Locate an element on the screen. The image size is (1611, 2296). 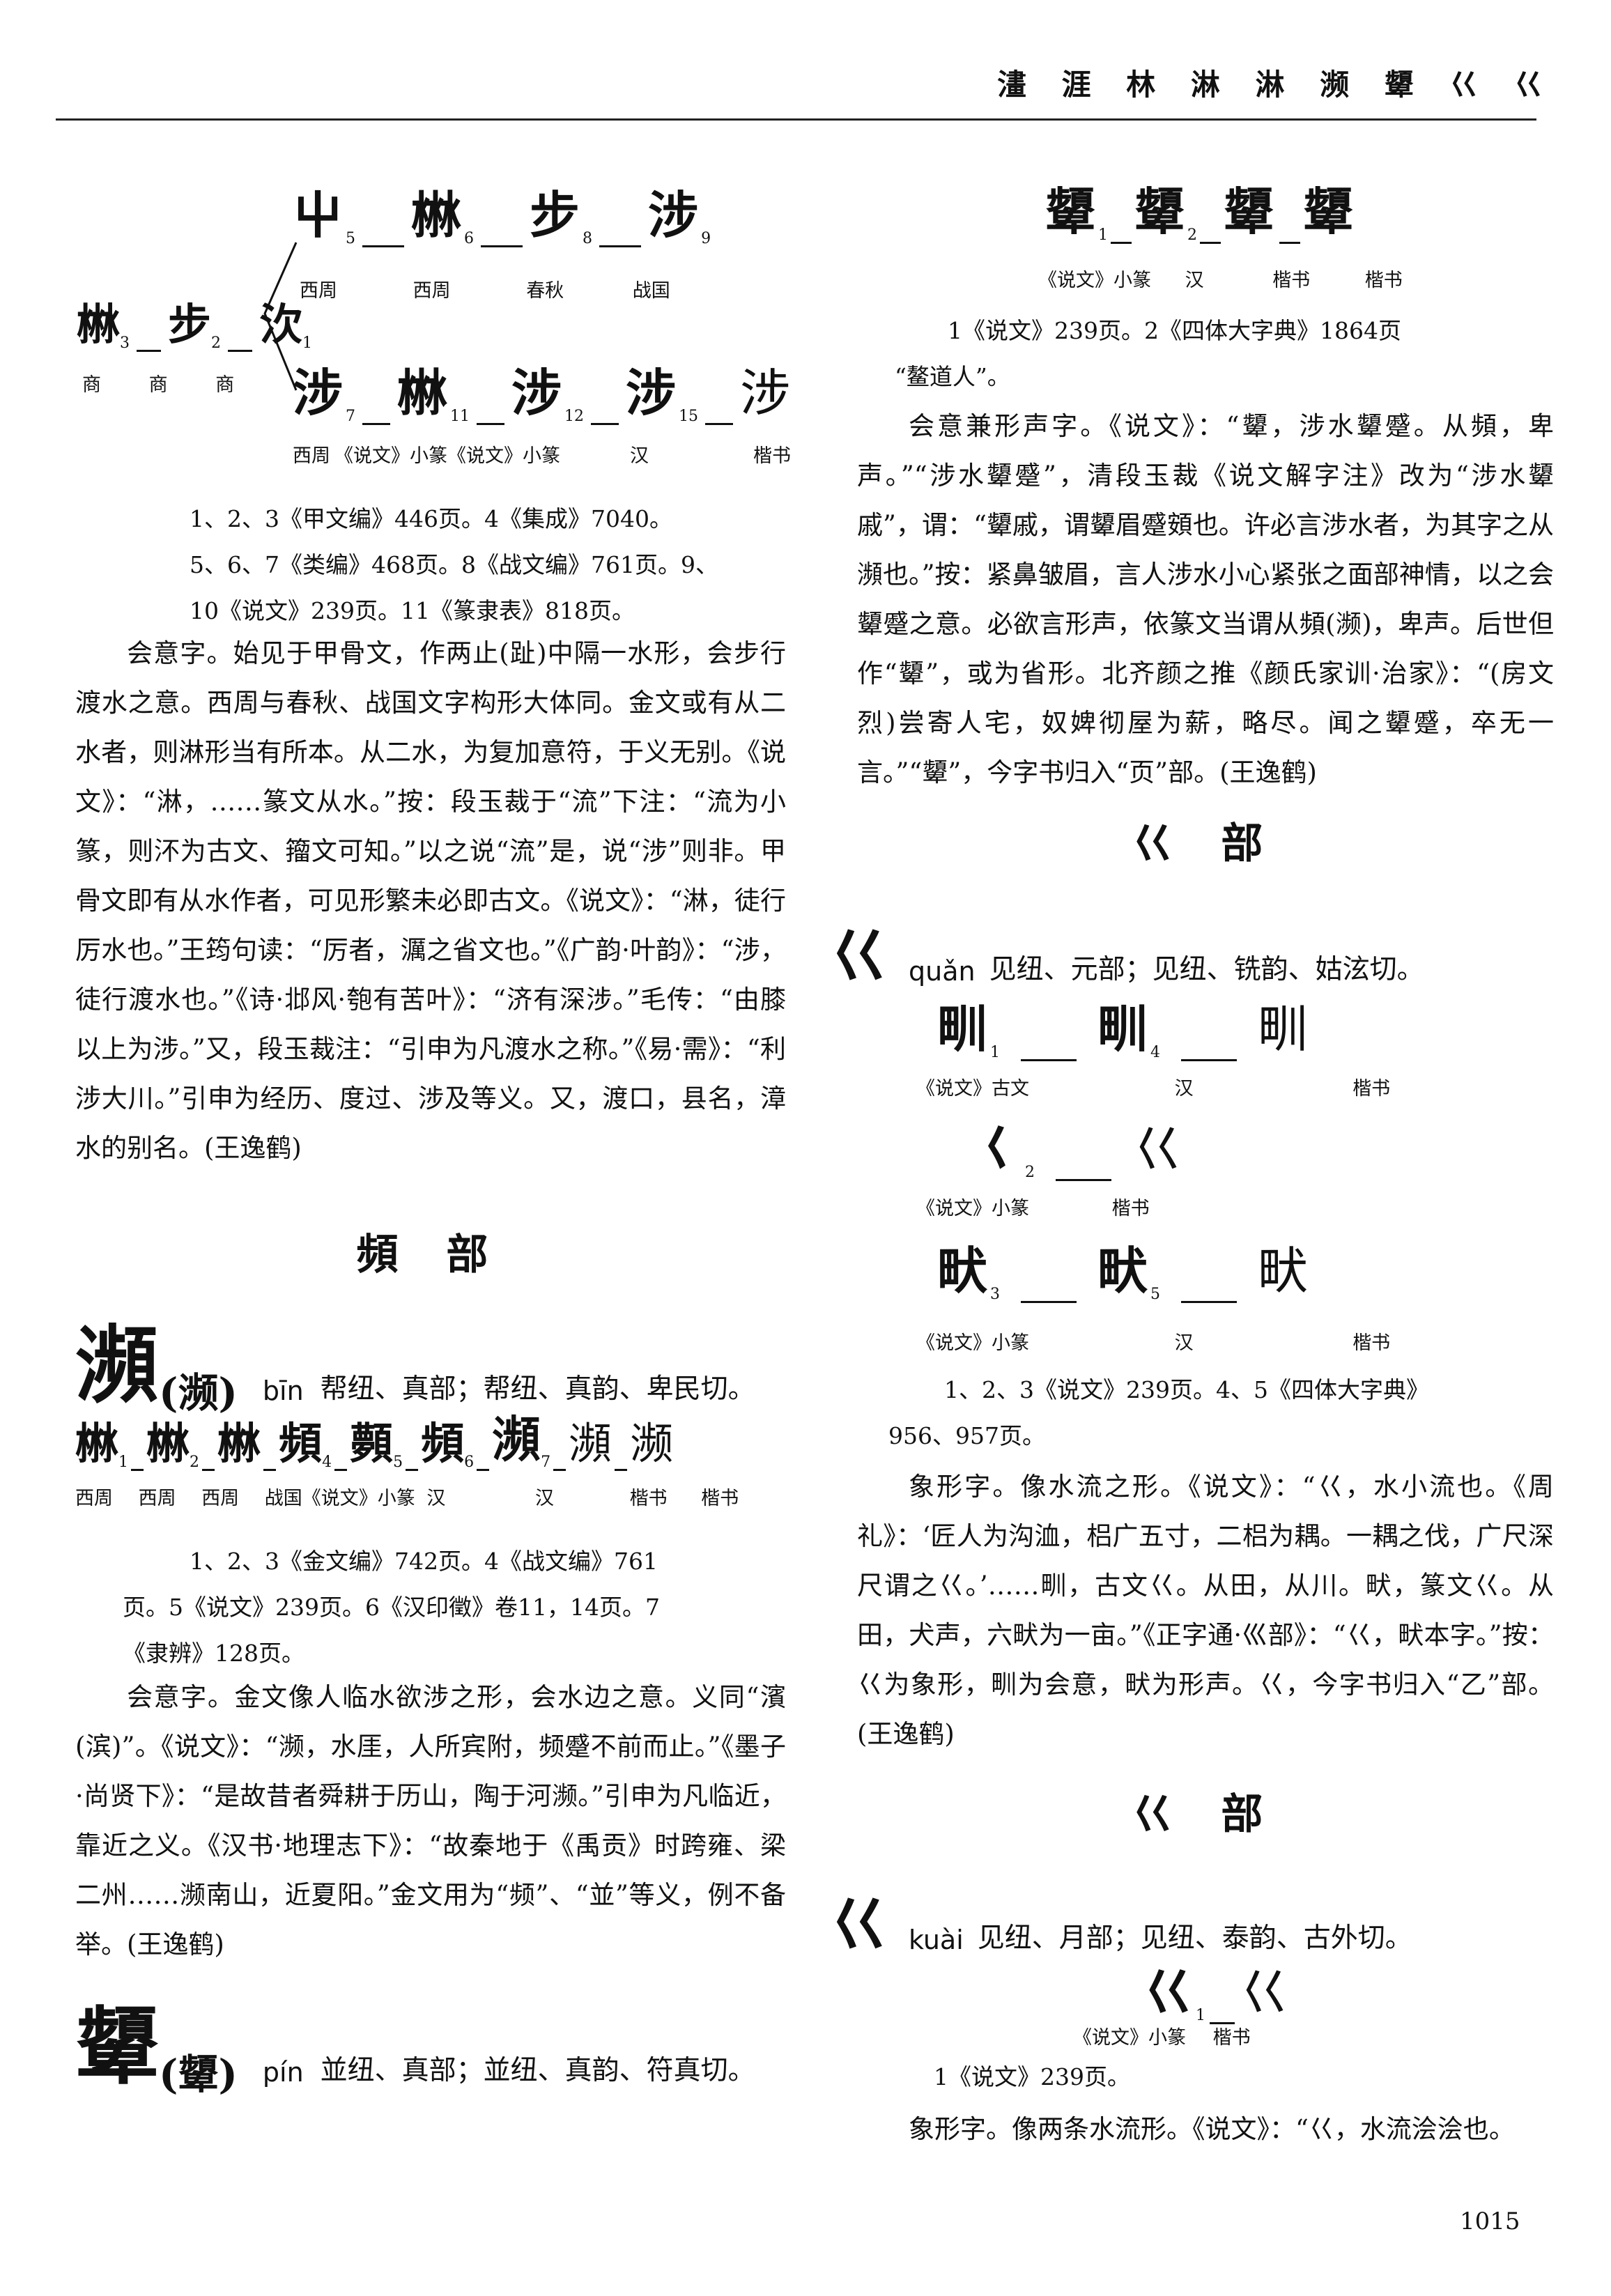
she-top-captions: 西周 西周 春秋 战国 is located at coordinates (485, 288).